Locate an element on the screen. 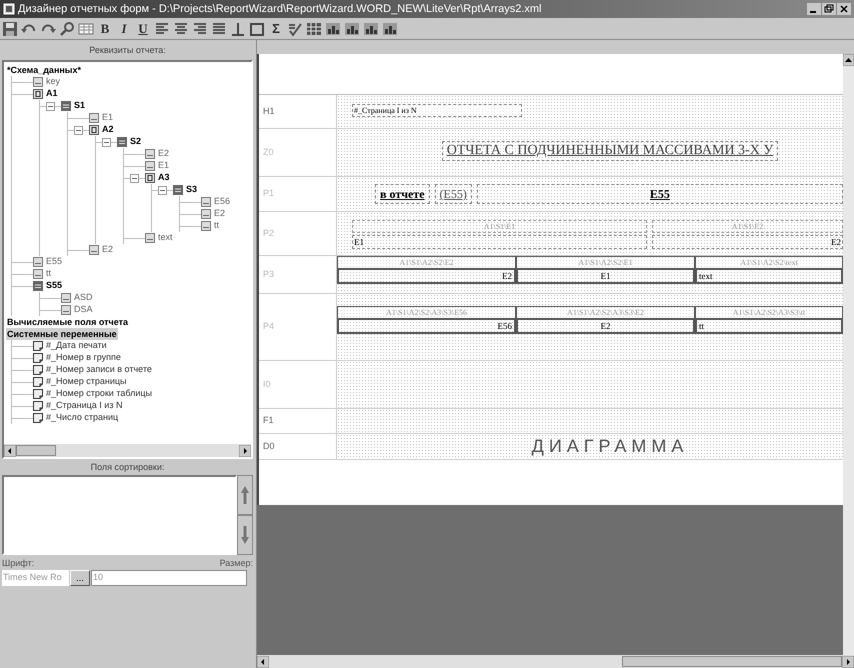 The image size is (854, 668). band-label: P1 is located at coordinates (298, 194).